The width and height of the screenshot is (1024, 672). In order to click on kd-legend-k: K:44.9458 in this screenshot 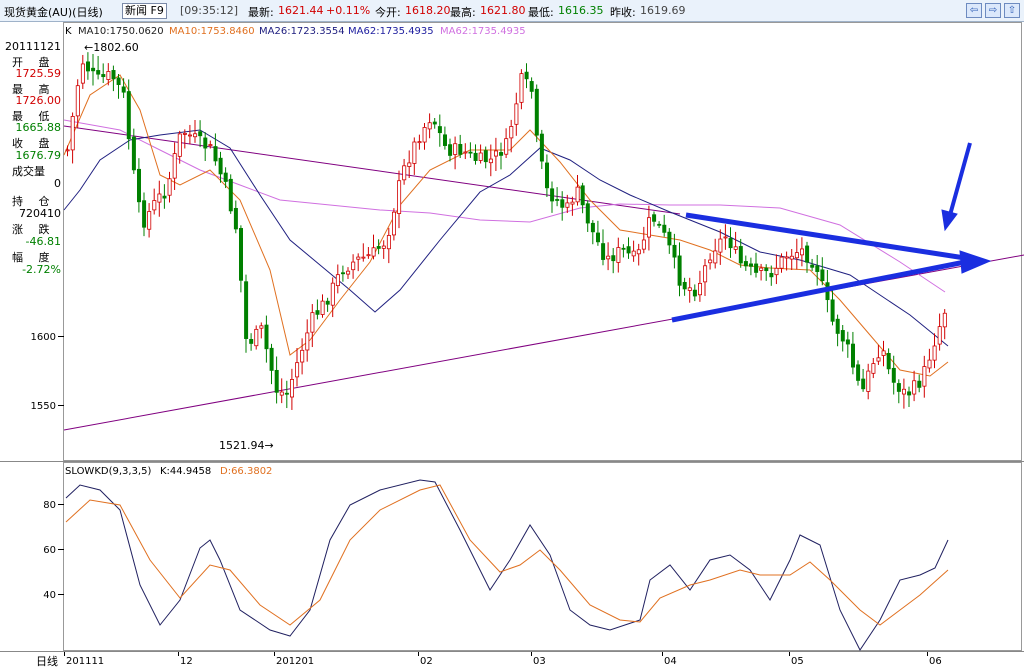, I will do `click(185, 471)`.